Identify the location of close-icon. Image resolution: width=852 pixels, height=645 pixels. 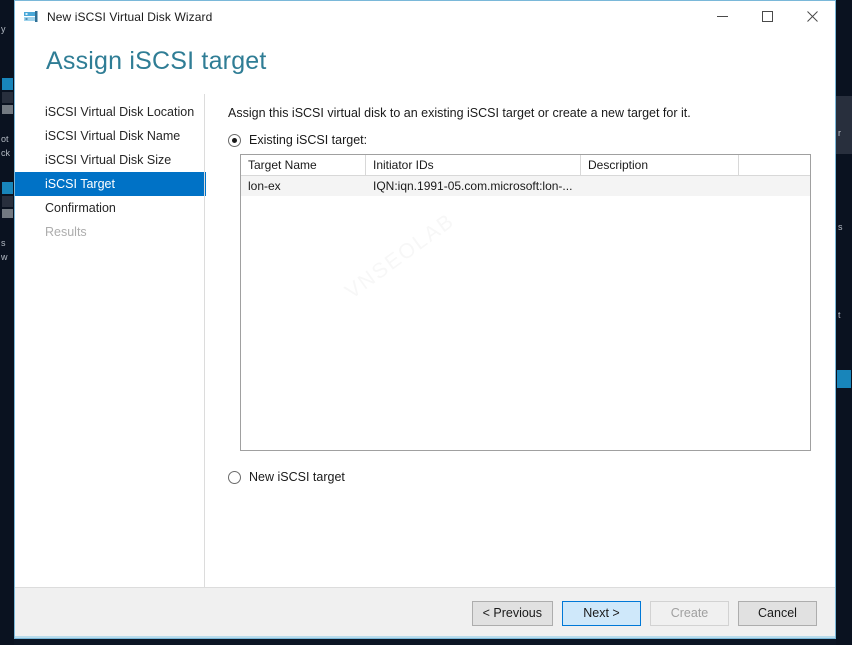
(812, 16).